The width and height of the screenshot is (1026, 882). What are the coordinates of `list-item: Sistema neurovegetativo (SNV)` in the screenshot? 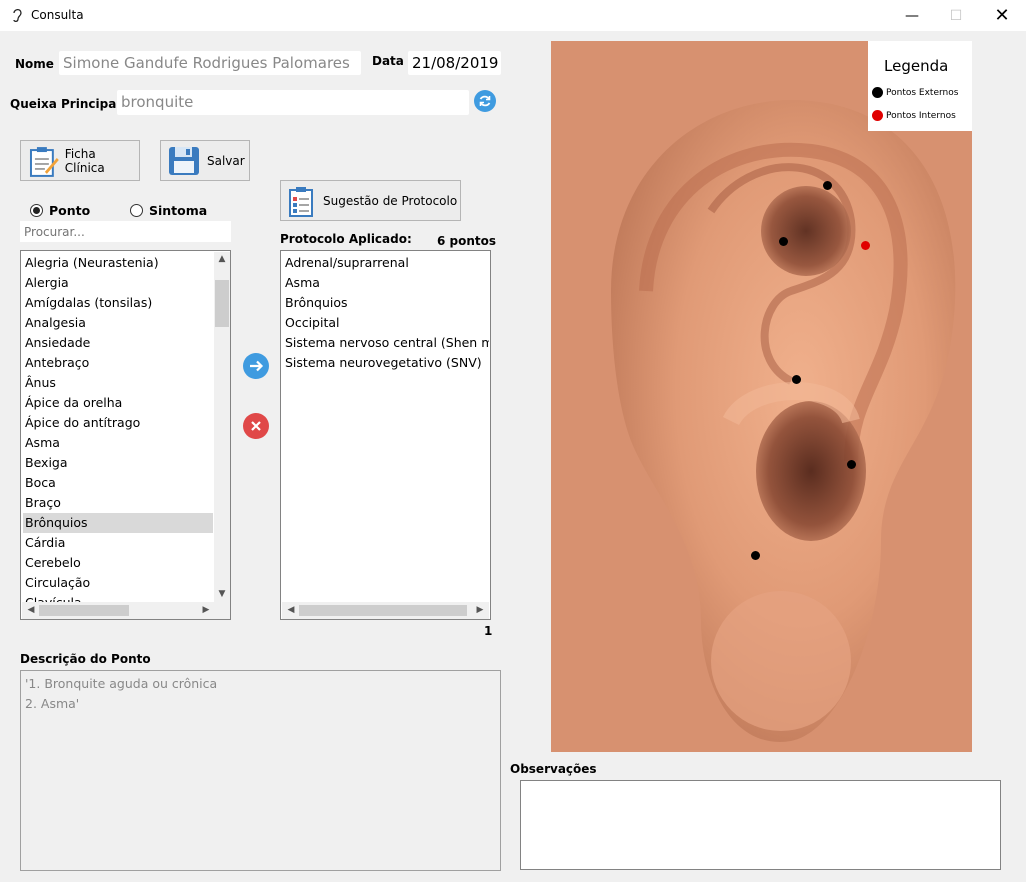 It's located at (386, 363).